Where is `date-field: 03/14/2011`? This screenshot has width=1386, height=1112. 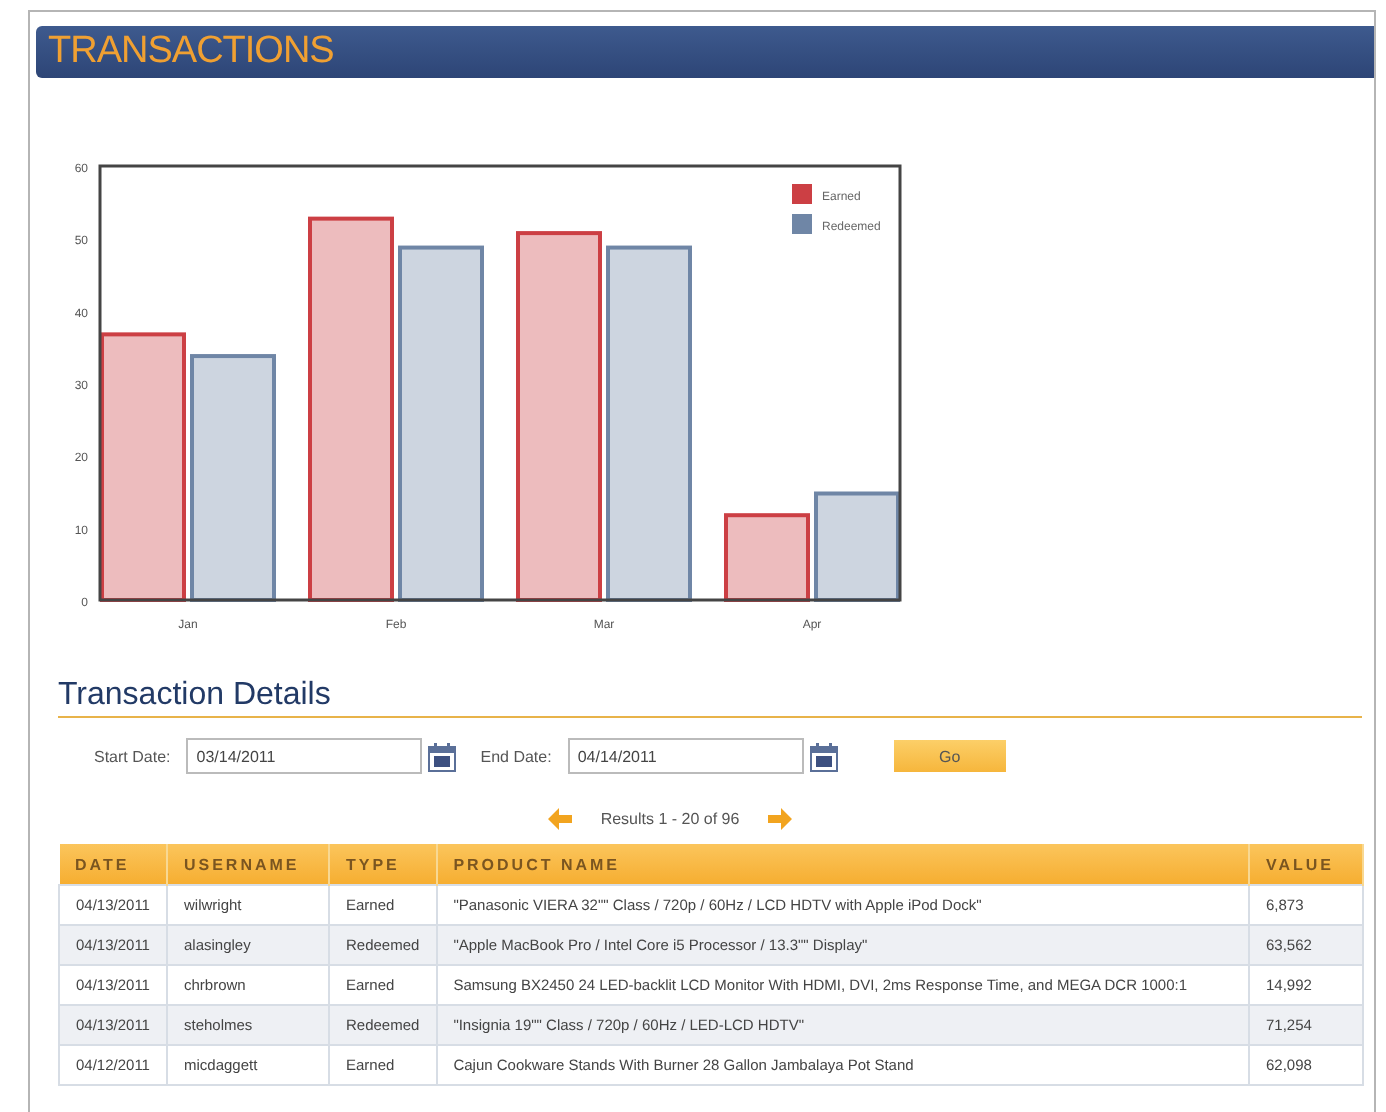
date-field: 03/14/2011 is located at coordinates (304, 756).